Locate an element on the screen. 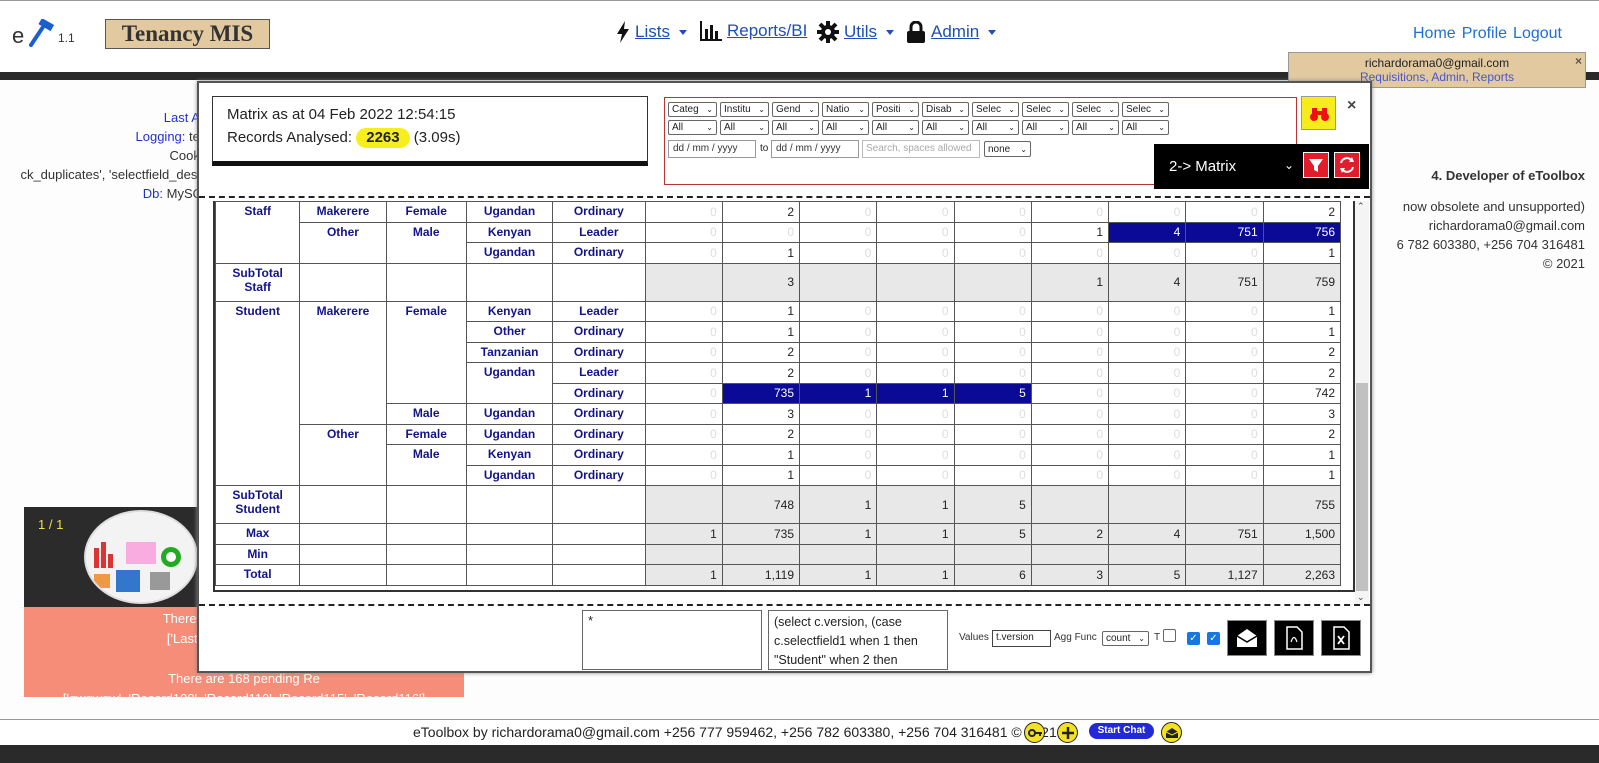  option-checkbox-2: ✓ is located at coordinates (1213, 638).